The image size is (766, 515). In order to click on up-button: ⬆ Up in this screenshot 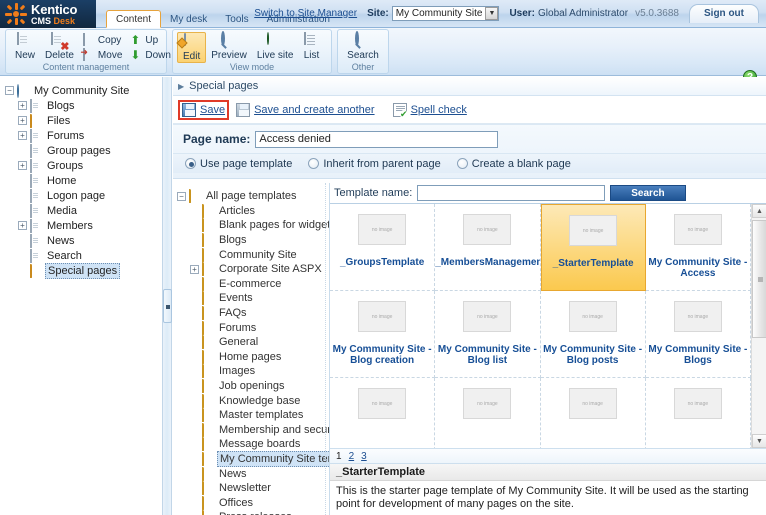, I will do `click(150, 40)`.